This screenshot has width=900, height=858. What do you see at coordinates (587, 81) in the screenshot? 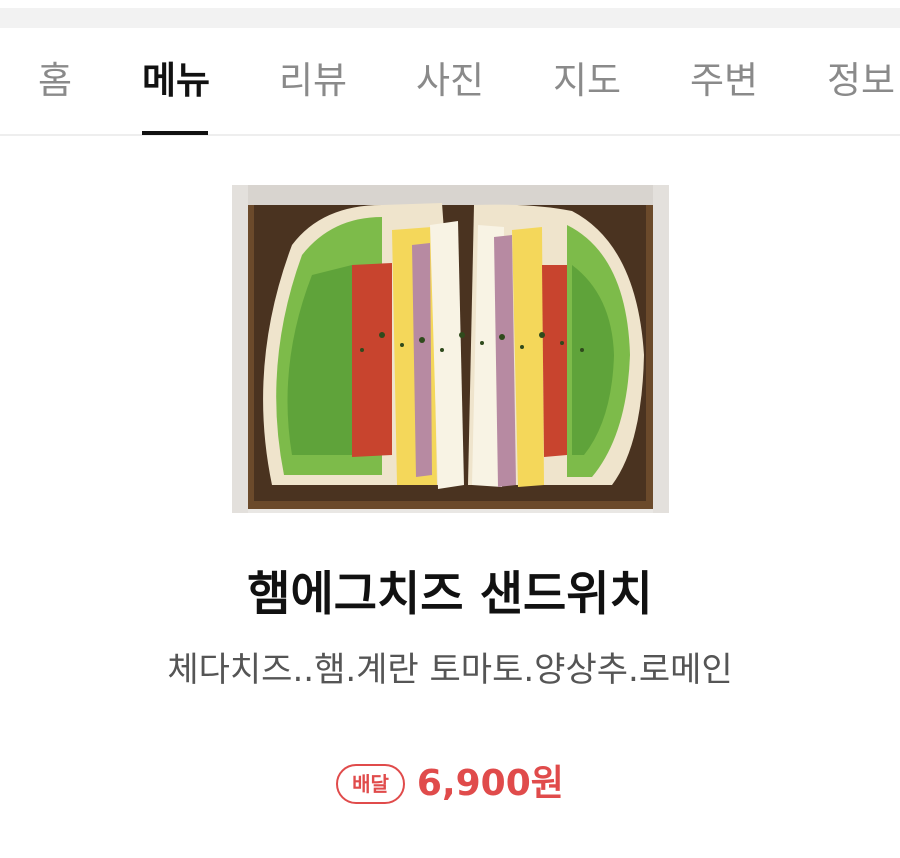
I see `tab-map: 지도` at bounding box center [587, 81].